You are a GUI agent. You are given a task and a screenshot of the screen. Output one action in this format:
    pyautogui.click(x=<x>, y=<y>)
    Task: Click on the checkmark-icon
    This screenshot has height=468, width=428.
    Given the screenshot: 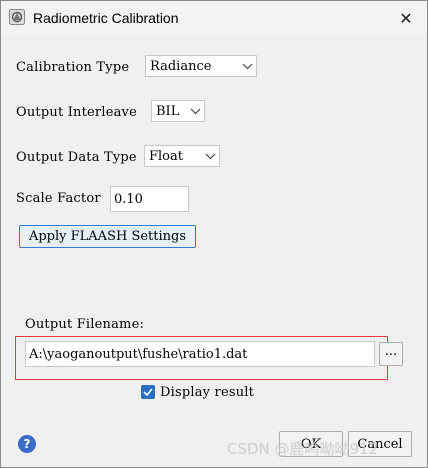 What is the action you would take?
    pyautogui.click(x=148, y=392)
    